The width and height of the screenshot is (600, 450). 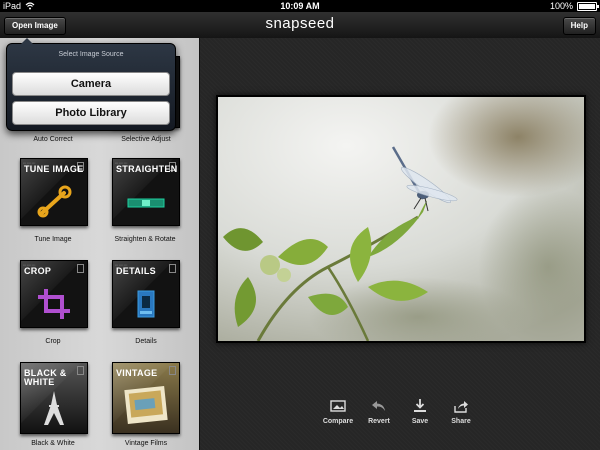 I want to click on crop-icon, so click(x=54, y=304).